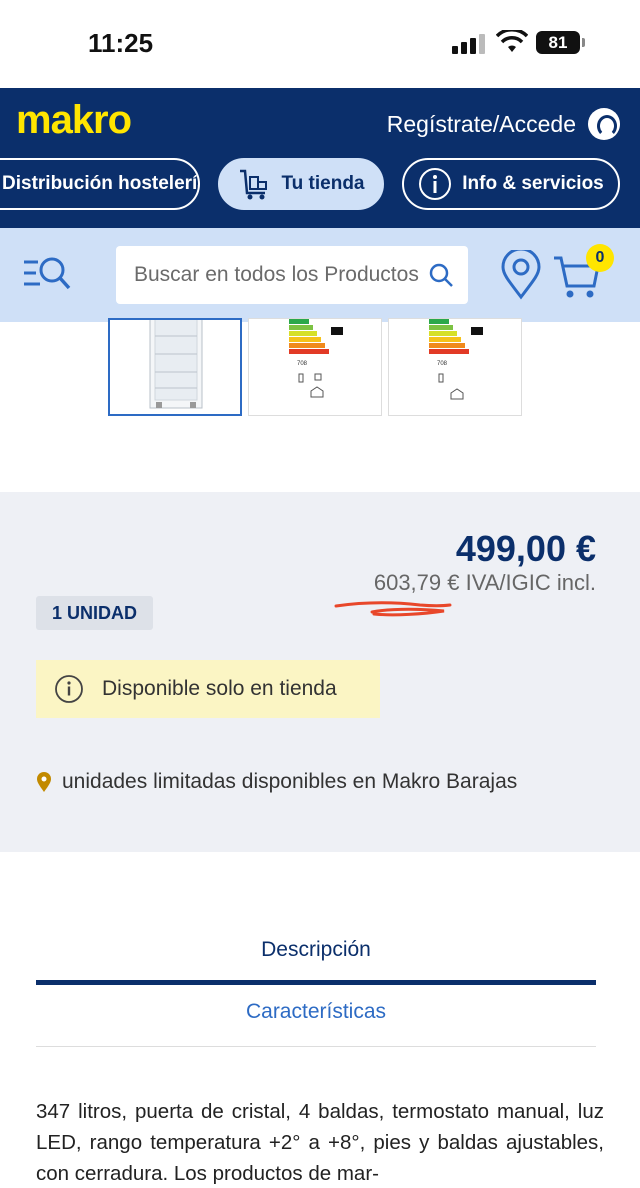 This screenshot has height=1188, width=640. I want to click on search-field, so click(292, 275).